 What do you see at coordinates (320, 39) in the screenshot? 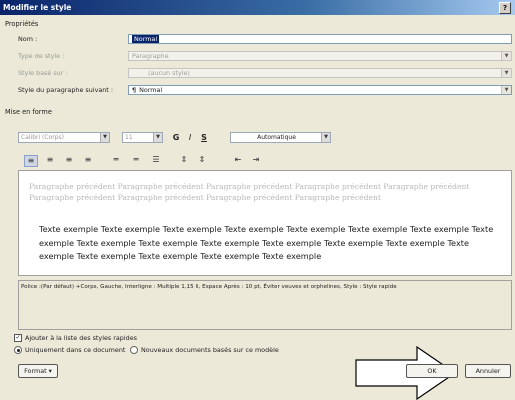
I see `name-input: Normal` at bounding box center [320, 39].